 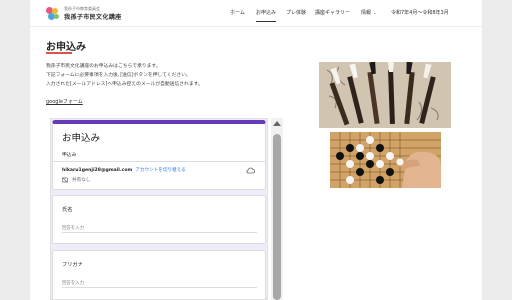 I want to click on form-description: 申込み, so click(x=69, y=155).